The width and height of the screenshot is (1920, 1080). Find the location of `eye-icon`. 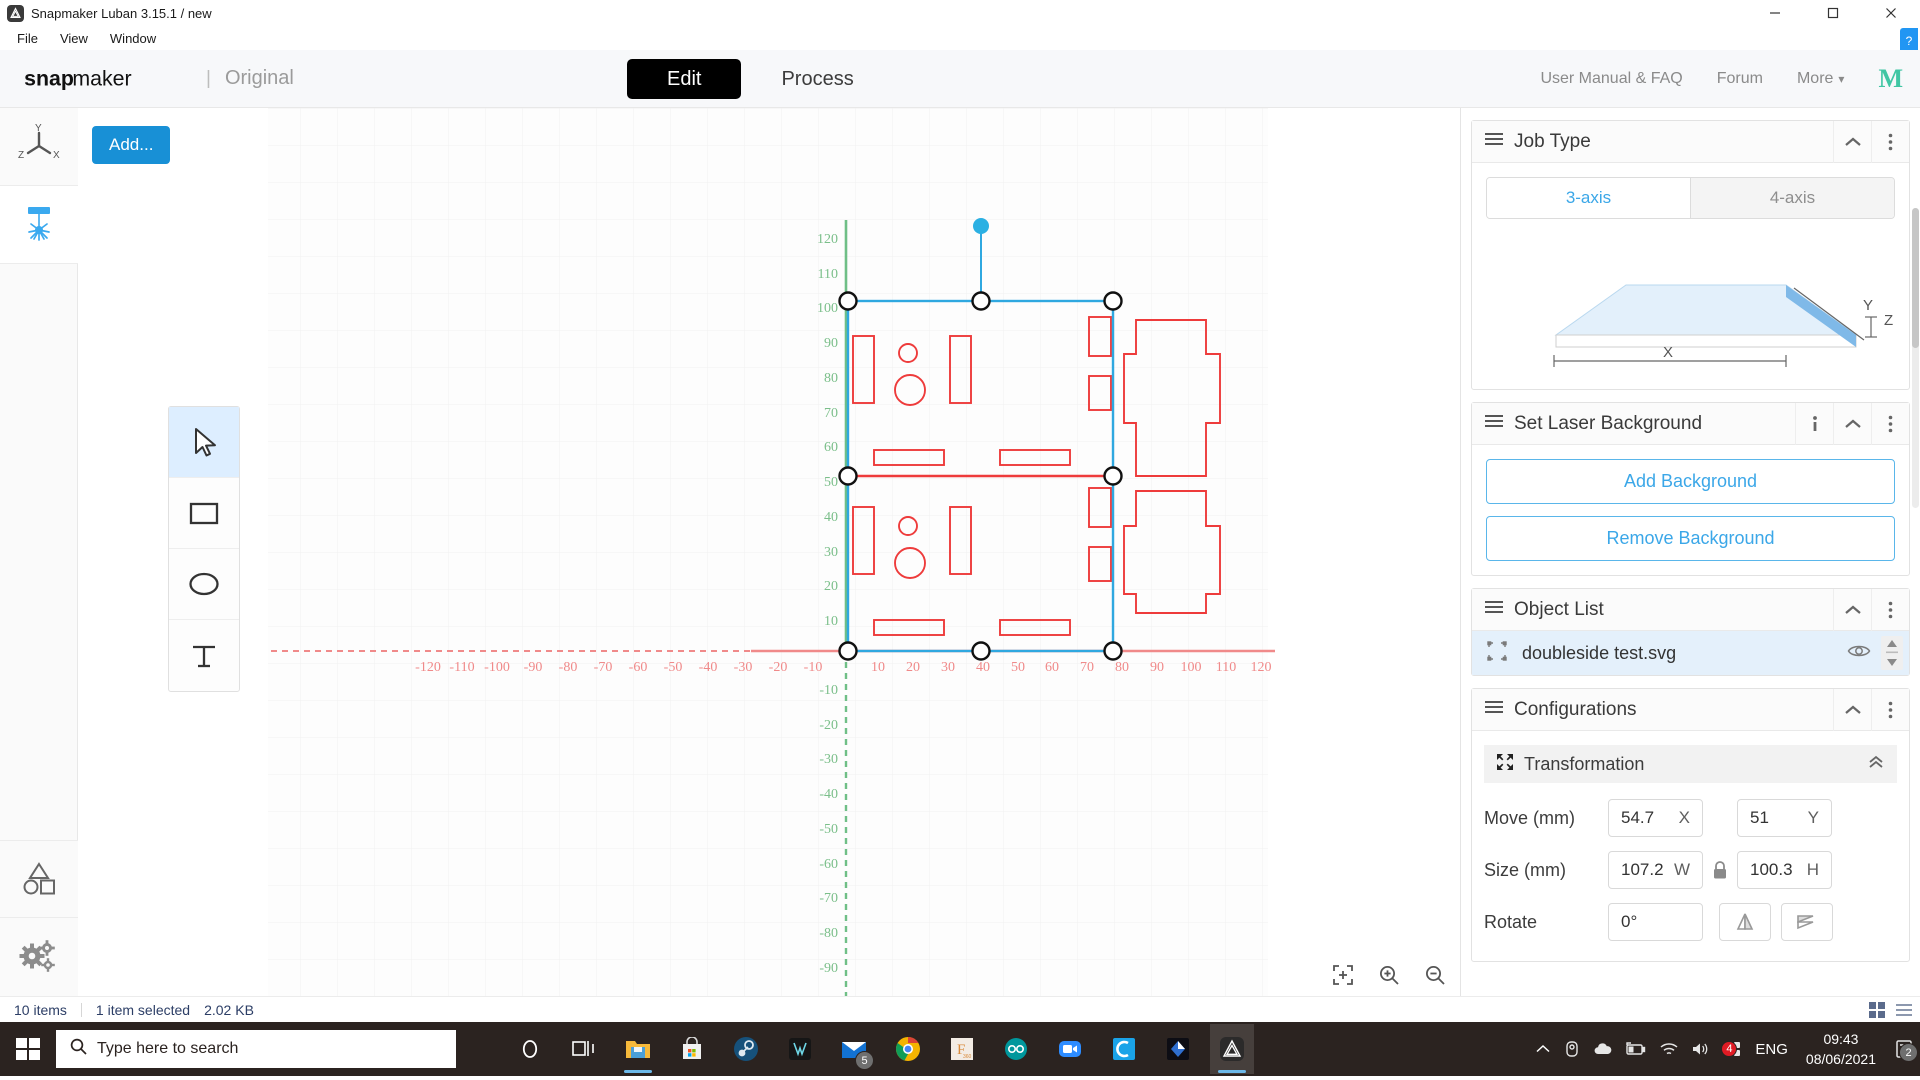

eye-icon is located at coordinates (1859, 653).